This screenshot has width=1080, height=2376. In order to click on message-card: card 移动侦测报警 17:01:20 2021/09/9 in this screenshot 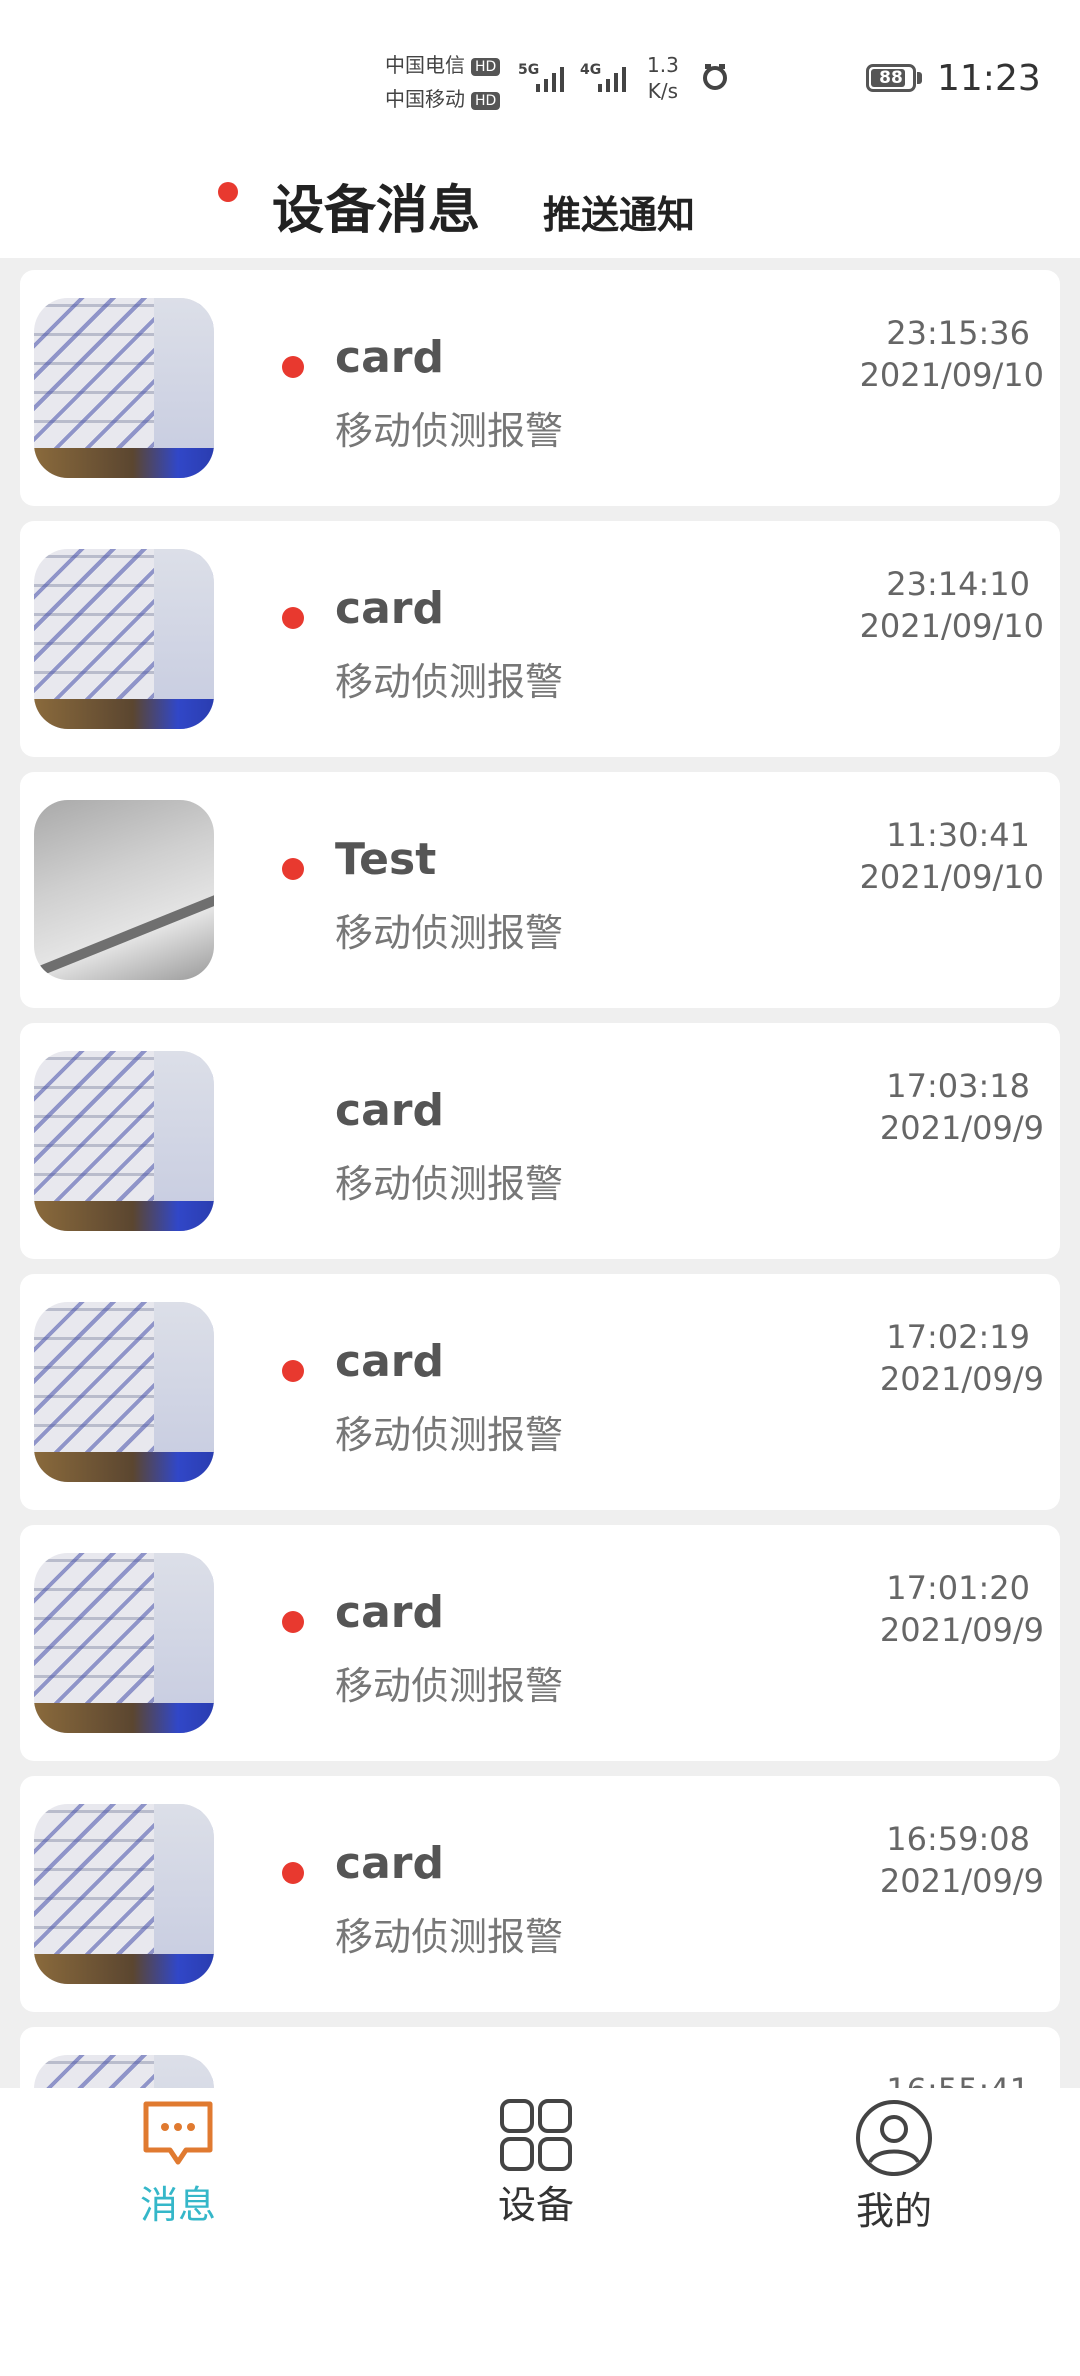, I will do `click(540, 1643)`.